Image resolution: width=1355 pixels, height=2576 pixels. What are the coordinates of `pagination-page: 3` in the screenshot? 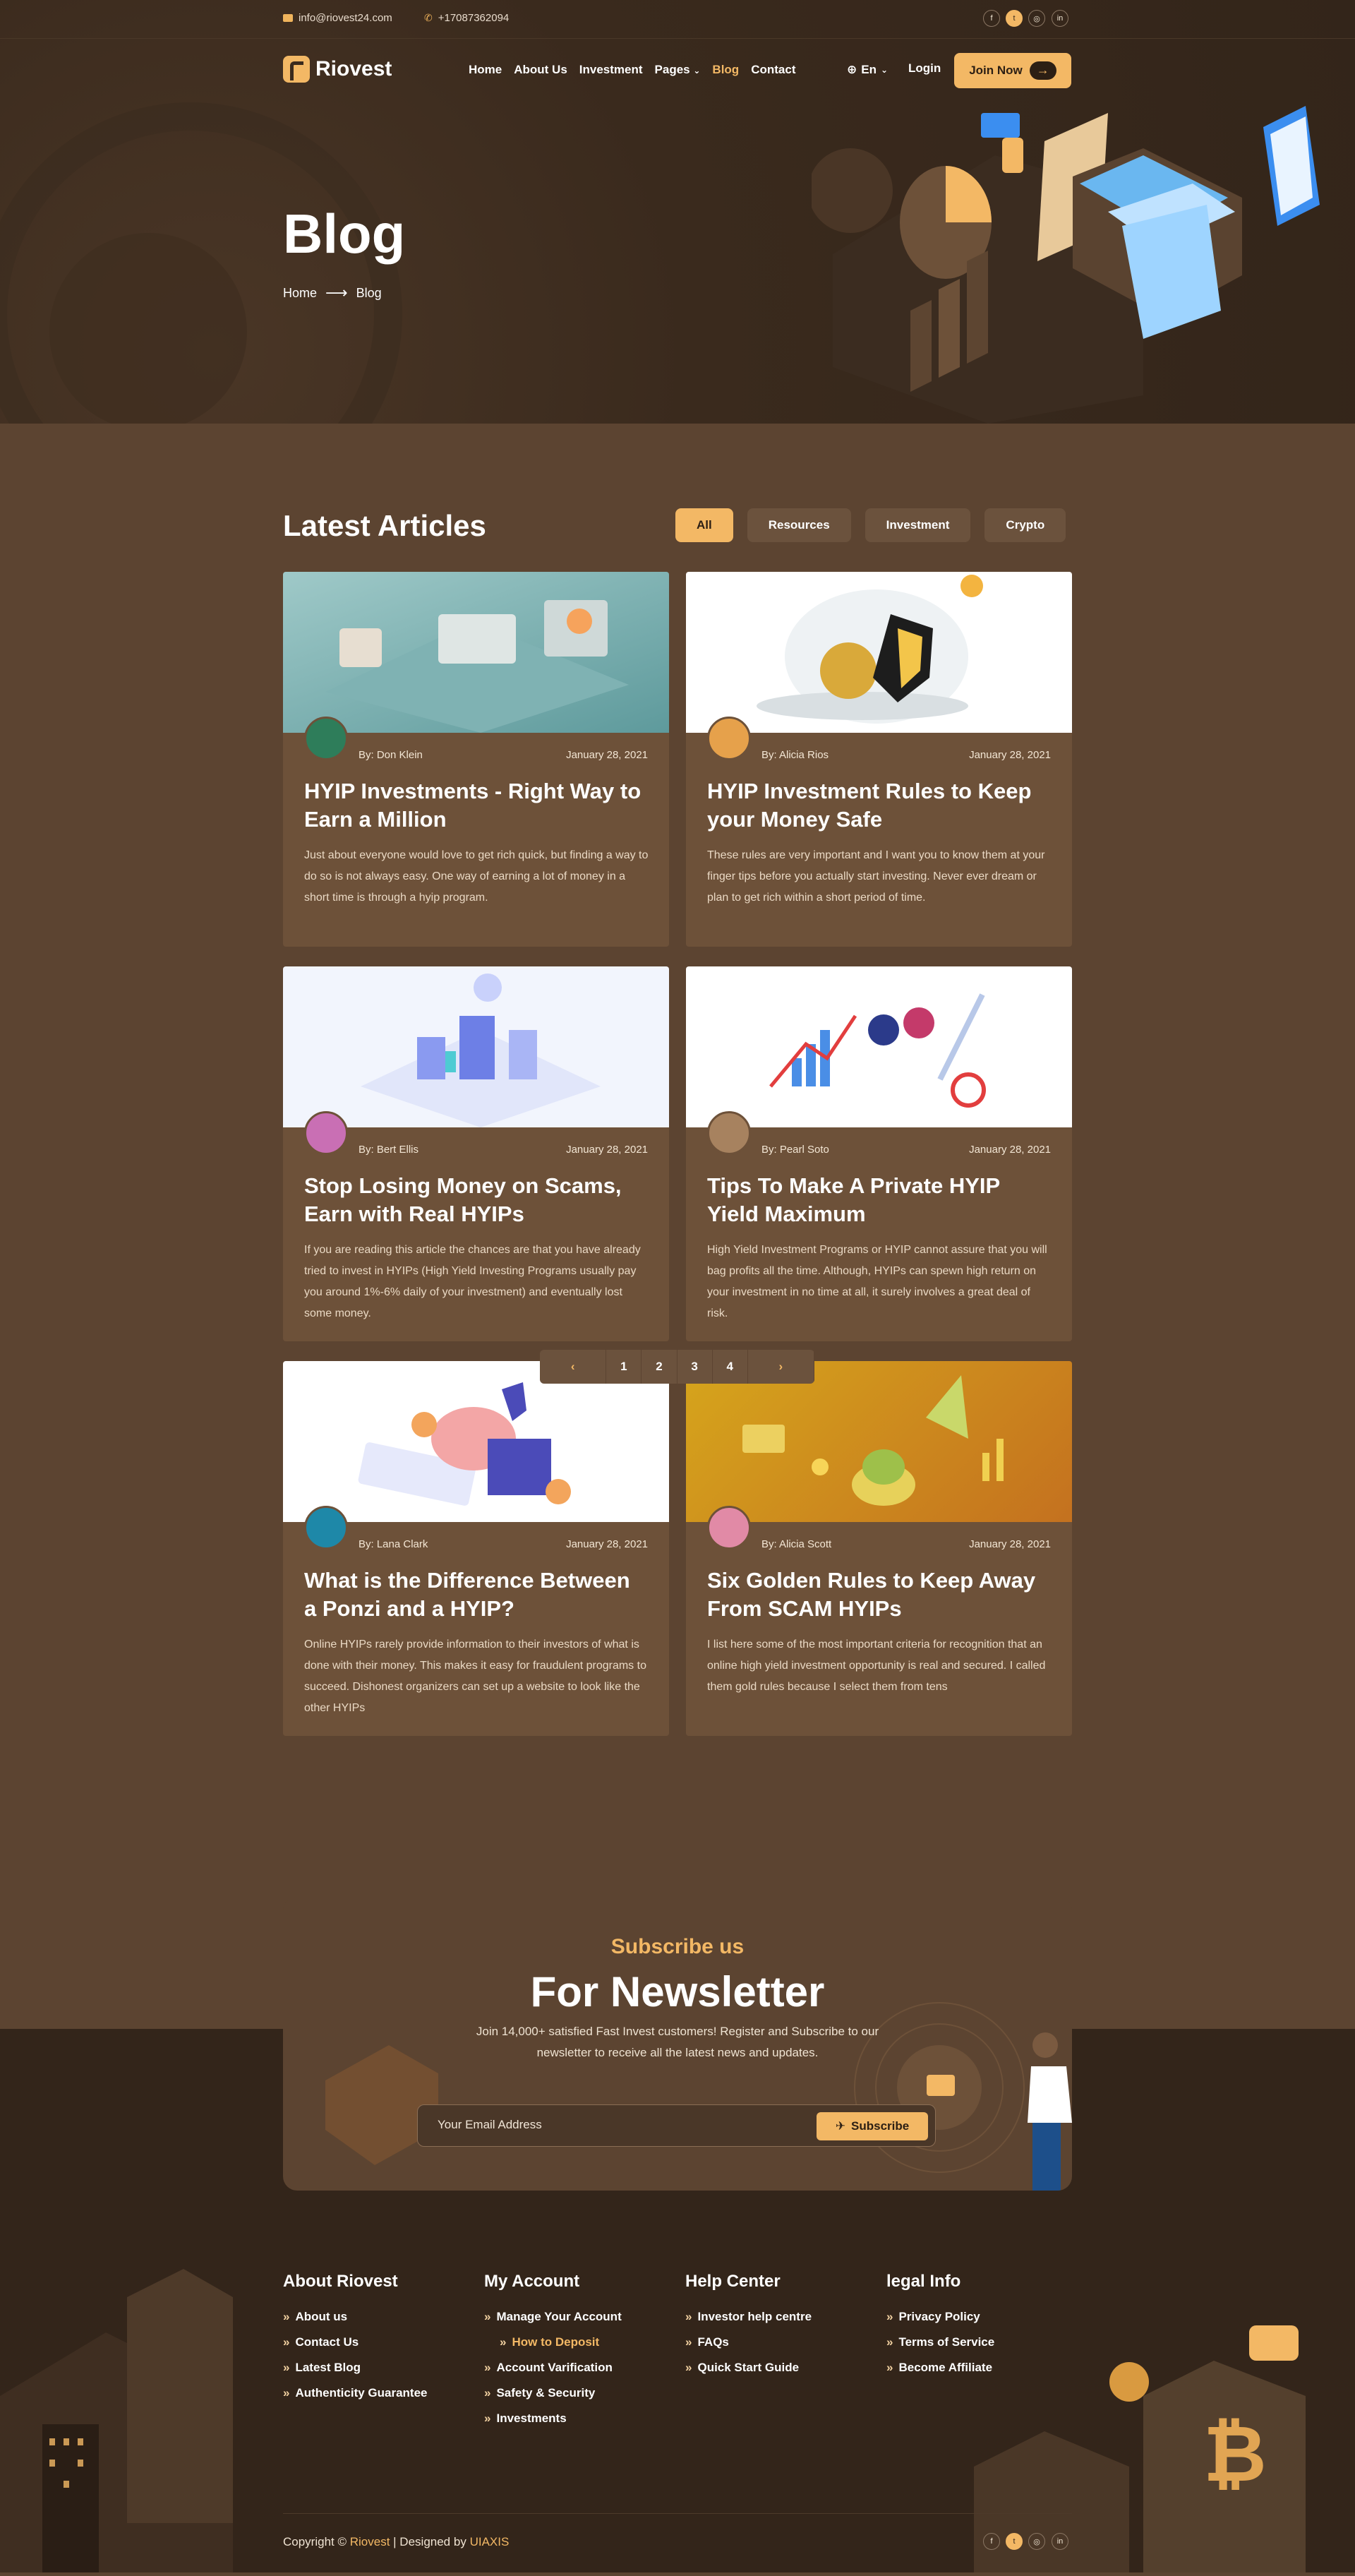 It's located at (695, 1367).